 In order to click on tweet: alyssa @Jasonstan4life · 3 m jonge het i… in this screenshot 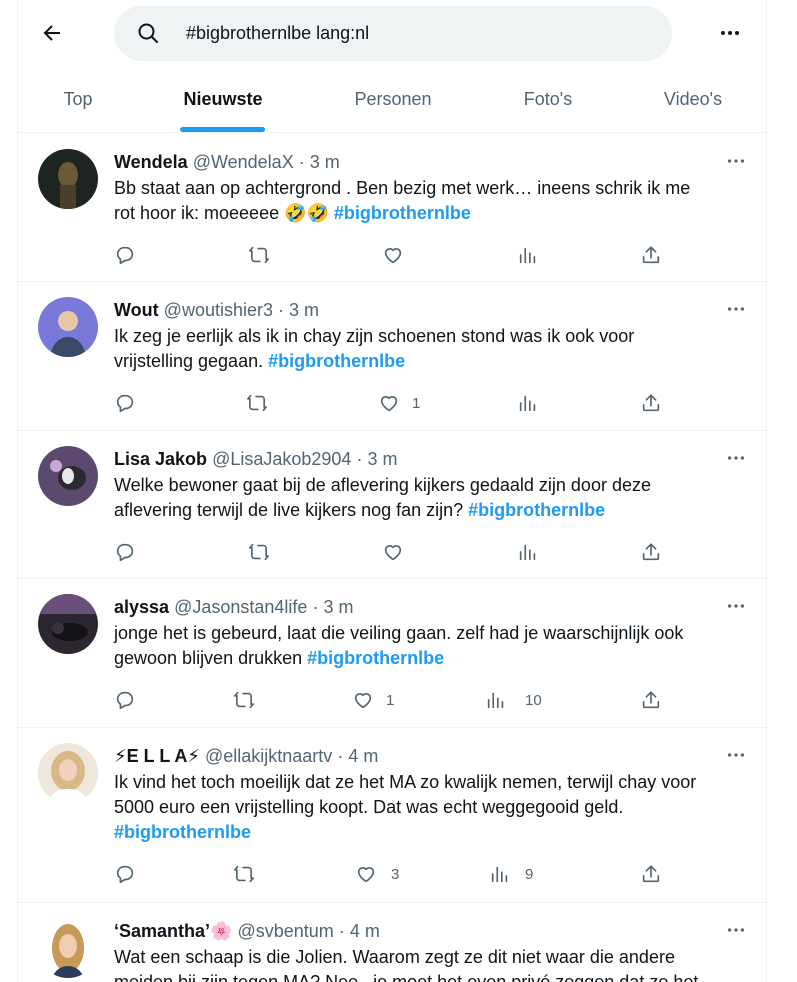, I will do `click(392, 653)`.